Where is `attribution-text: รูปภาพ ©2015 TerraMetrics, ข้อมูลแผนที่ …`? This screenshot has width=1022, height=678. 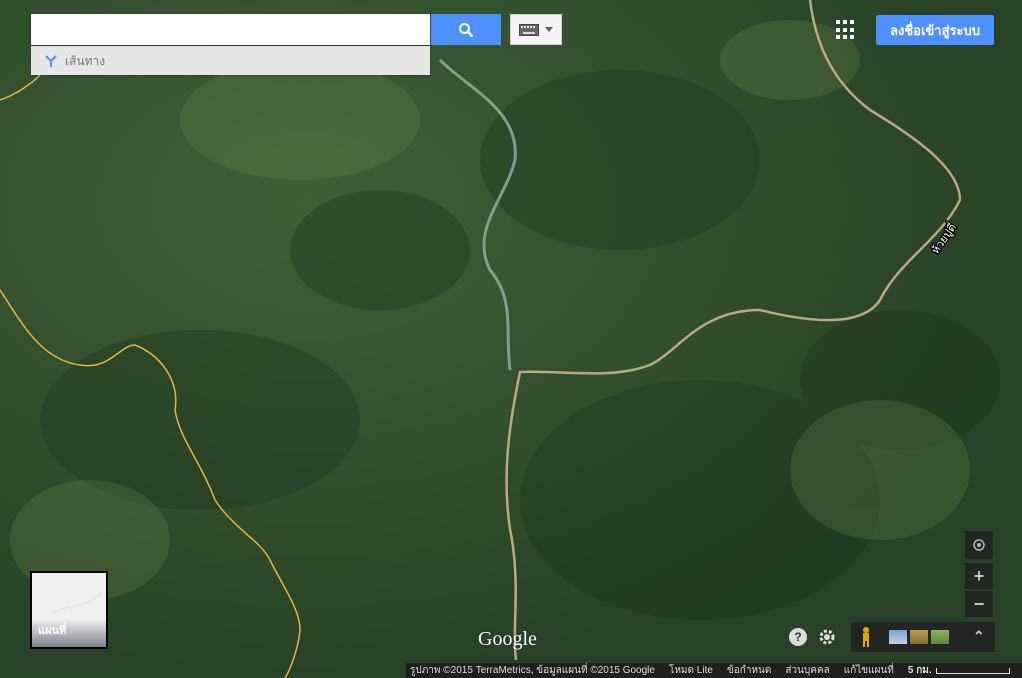
attribution-text: รูปภาพ ©2015 TerraMetrics, ข้อมูลแผนที่ … is located at coordinates (532, 670).